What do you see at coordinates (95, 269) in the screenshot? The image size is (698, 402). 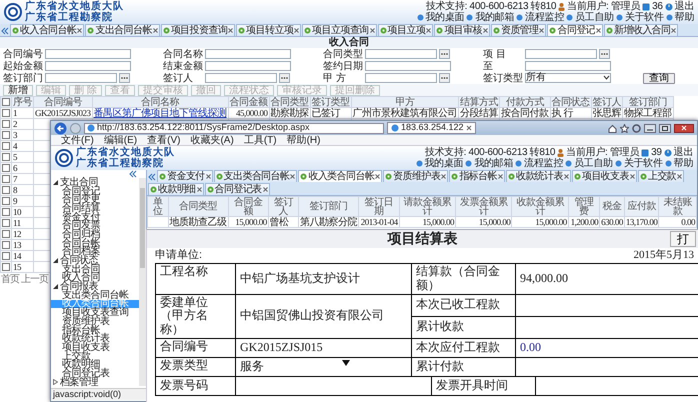 I see `tree-item: 支出合同` at bounding box center [95, 269].